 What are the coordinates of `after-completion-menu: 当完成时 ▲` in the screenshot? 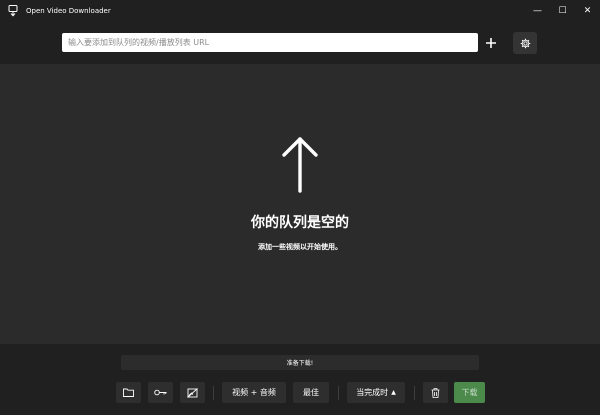 It's located at (376, 392).